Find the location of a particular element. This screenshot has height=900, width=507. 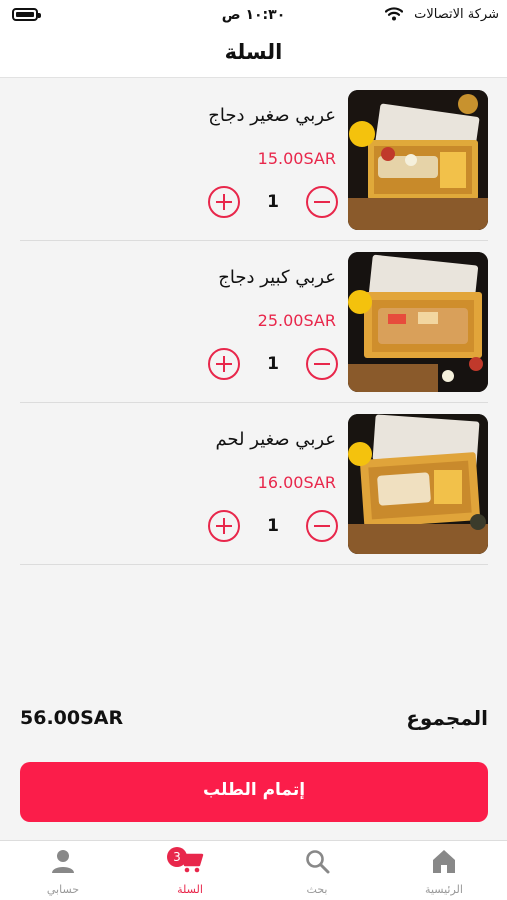

total-label: المجموع is located at coordinates (447, 718).